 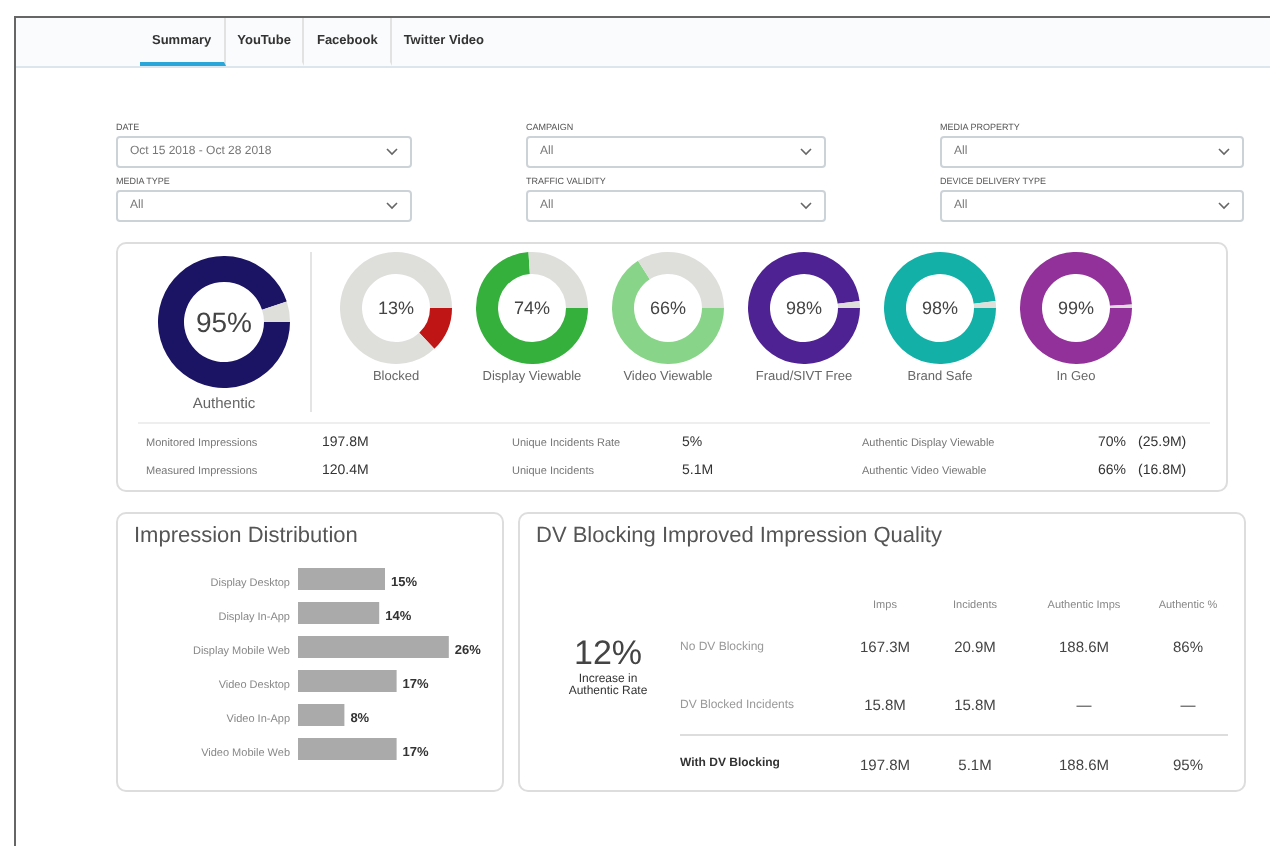 What do you see at coordinates (608, 653) in the screenshot?
I see `headline-value: 12%` at bounding box center [608, 653].